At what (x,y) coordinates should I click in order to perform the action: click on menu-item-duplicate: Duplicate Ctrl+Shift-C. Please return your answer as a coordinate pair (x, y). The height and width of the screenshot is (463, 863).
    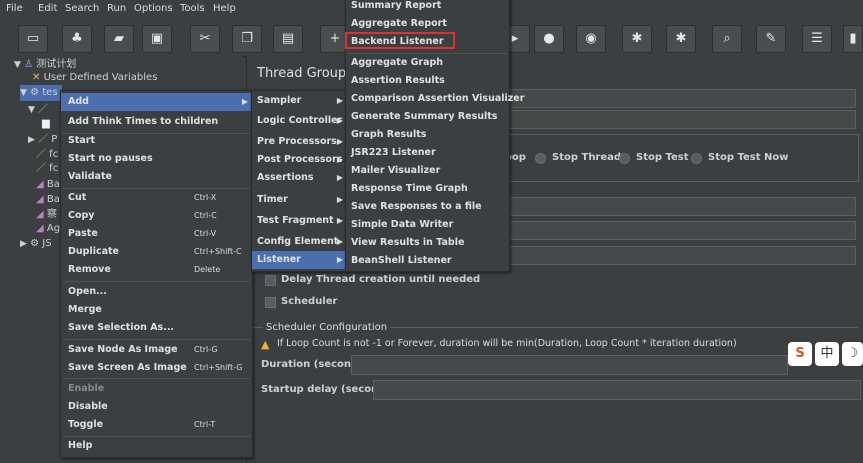
    Looking at the image, I should click on (156, 252).